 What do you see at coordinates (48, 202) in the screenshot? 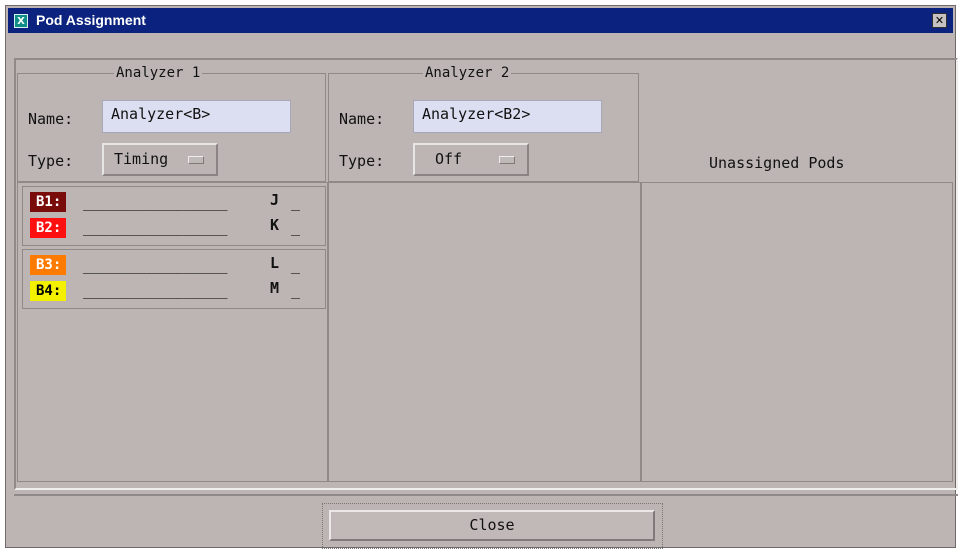
I see `pod-b1: B1:` at bounding box center [48, 202].